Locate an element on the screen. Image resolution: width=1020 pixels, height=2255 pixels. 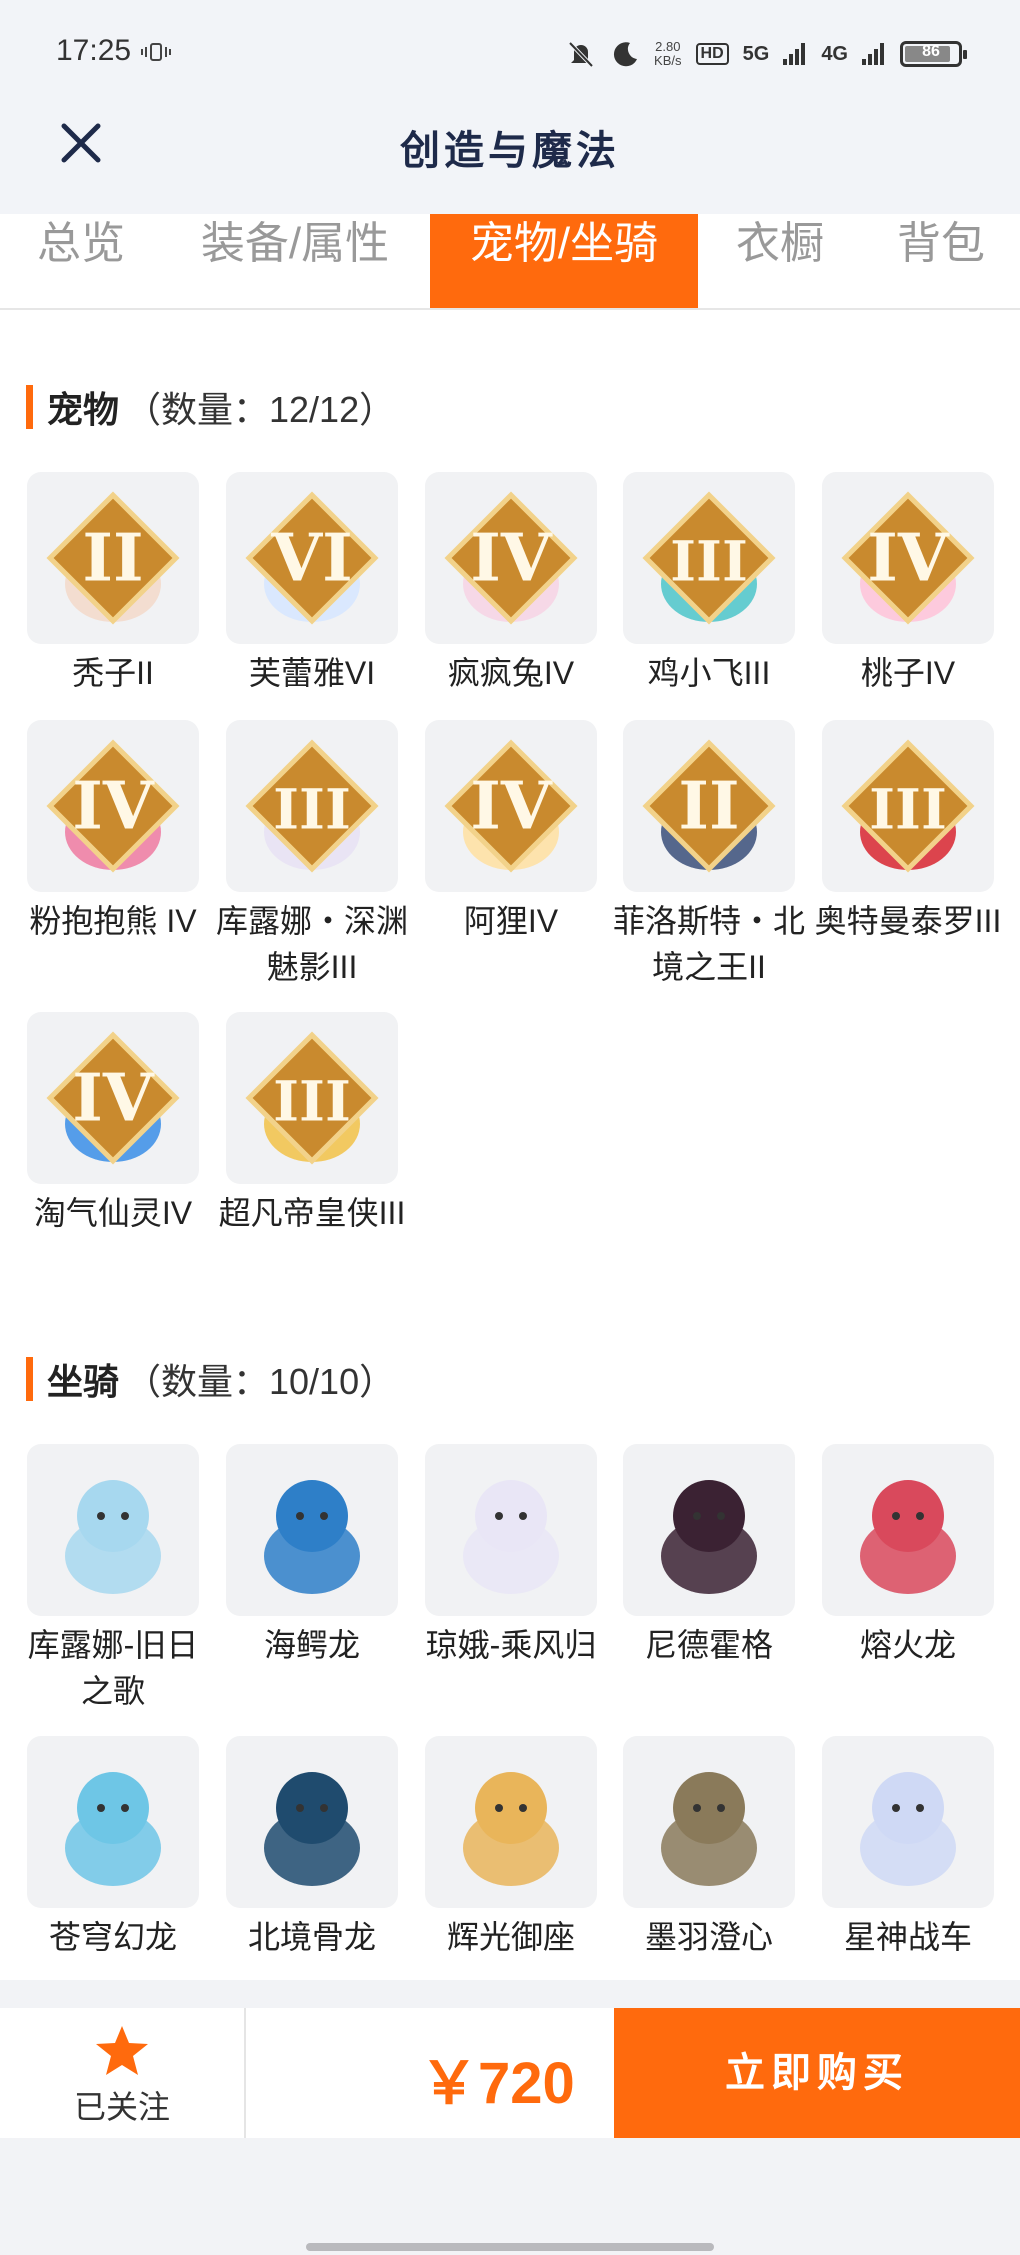
tab-pets-mounts: 宠物/坐骑 is located at coordinates (564, 261).